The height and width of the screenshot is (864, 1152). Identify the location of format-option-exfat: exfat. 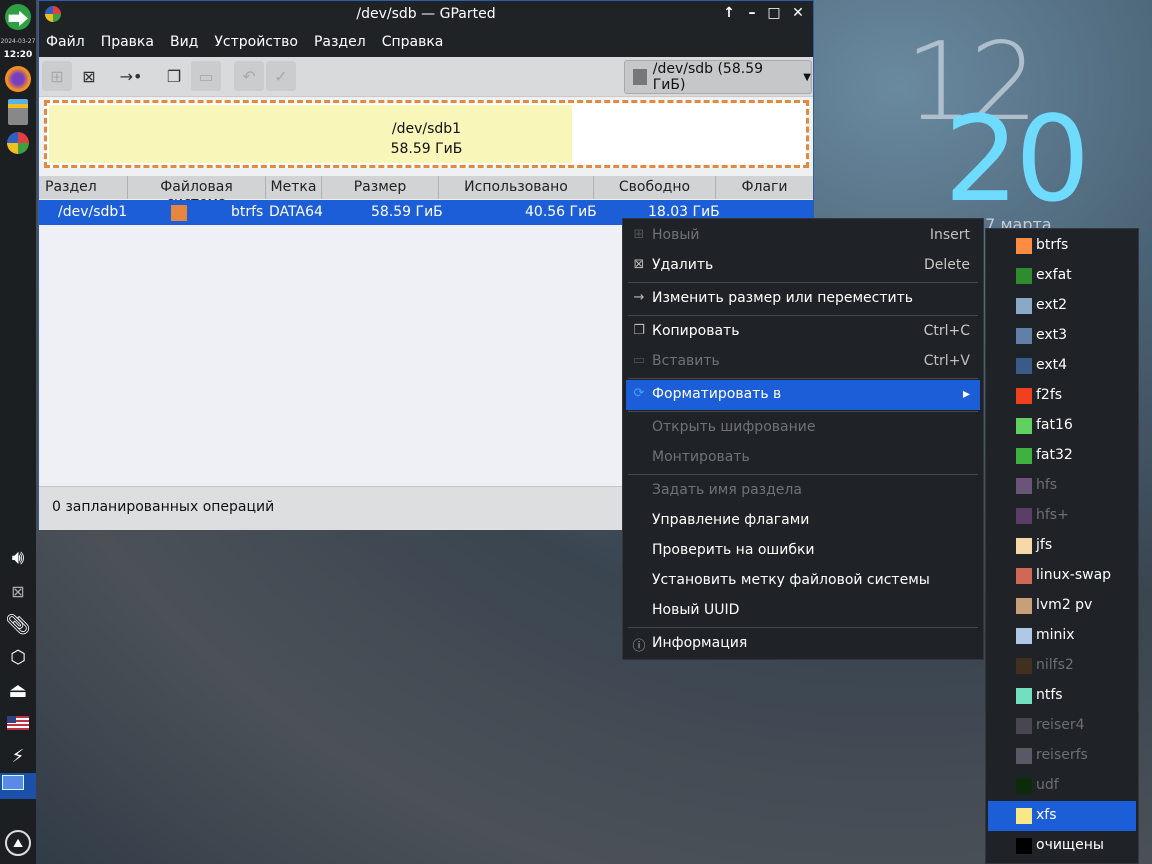
(1062, 276).